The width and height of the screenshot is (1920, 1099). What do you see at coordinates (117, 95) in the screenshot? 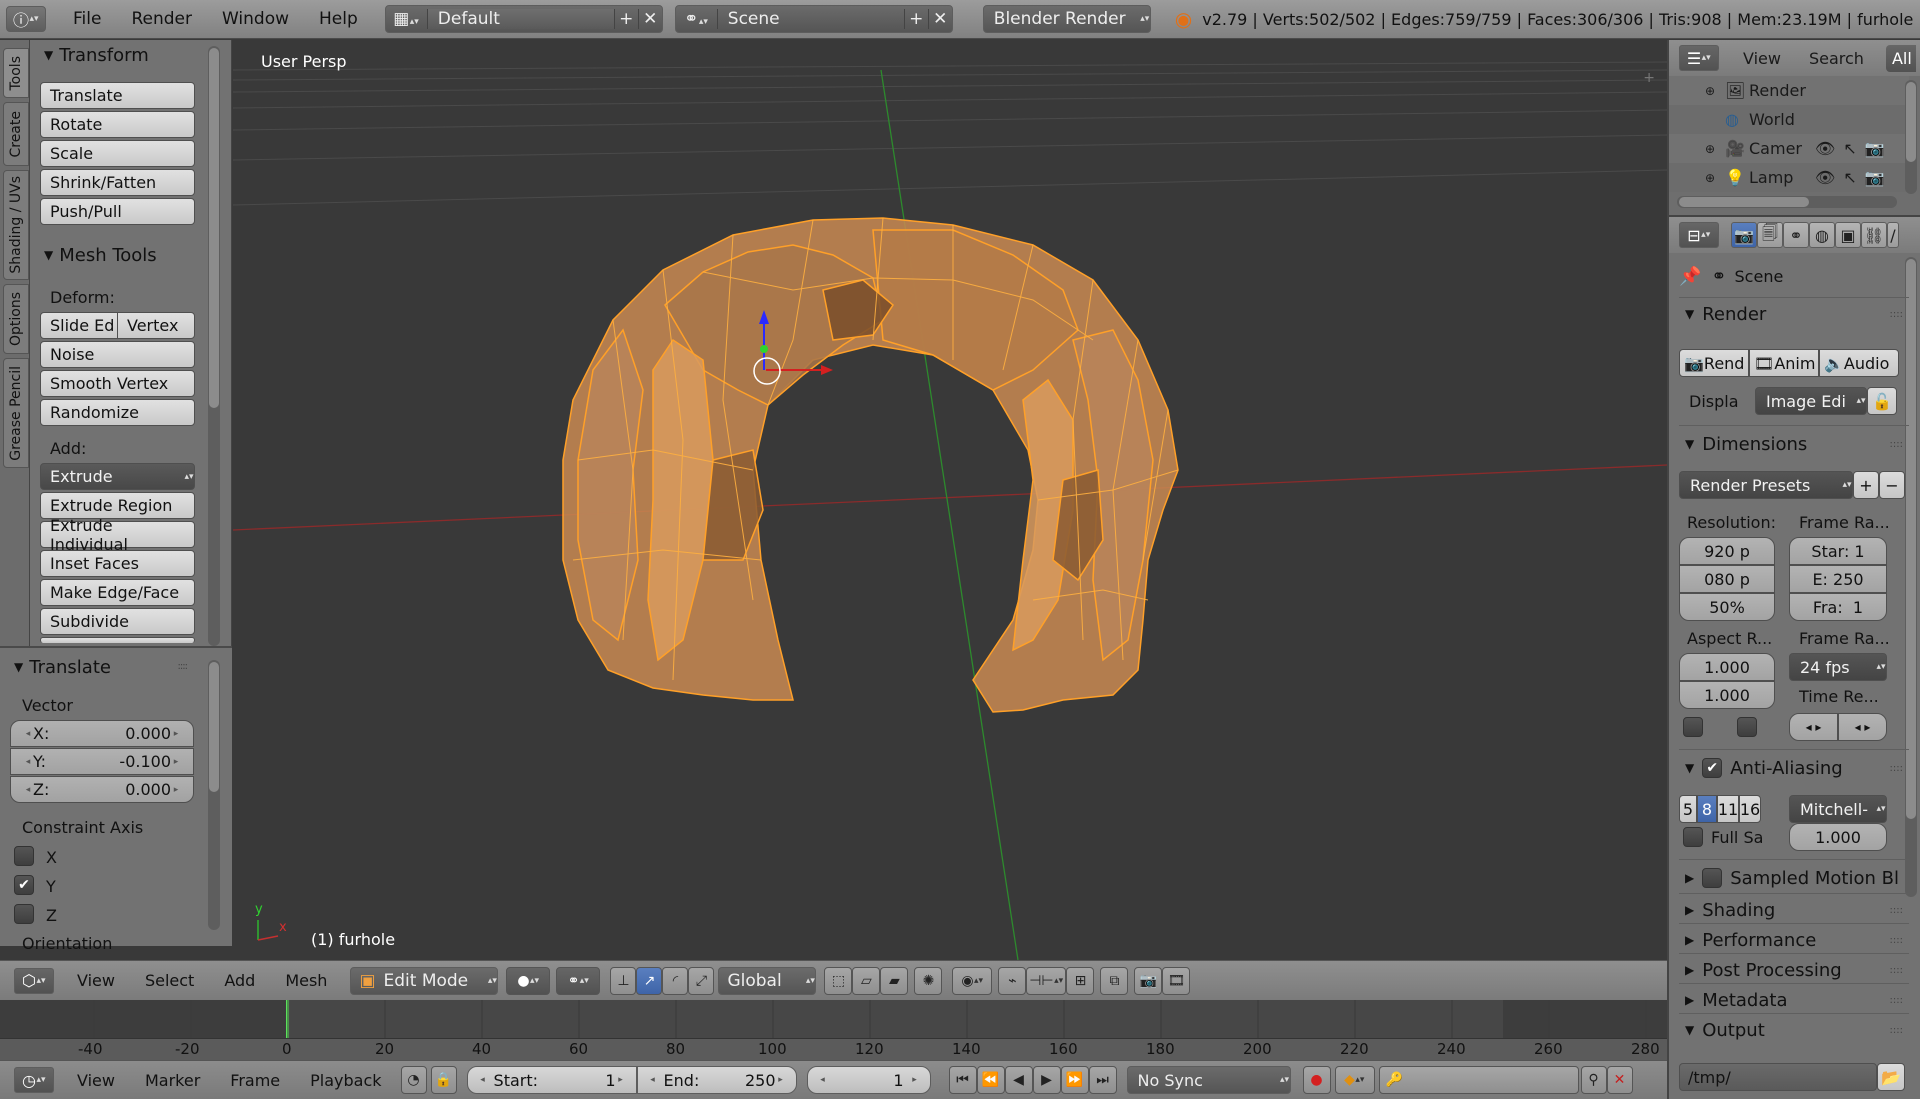
I see `translate-button: Translate` at bounding box center [117, 95].